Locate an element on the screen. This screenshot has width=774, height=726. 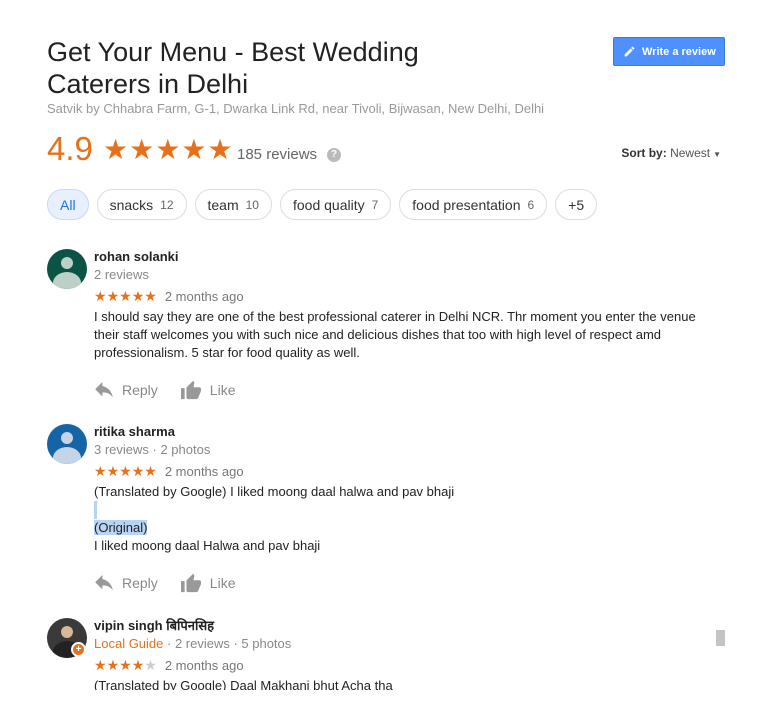
chip-snacks: snacks 12 is located at coordinates (141, 204).